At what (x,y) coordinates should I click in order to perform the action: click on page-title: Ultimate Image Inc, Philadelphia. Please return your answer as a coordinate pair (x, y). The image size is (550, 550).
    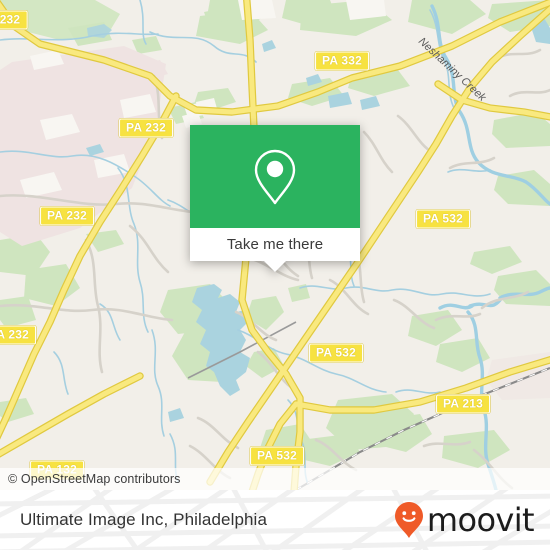
    Looking at the image, I should click on (143, 519).